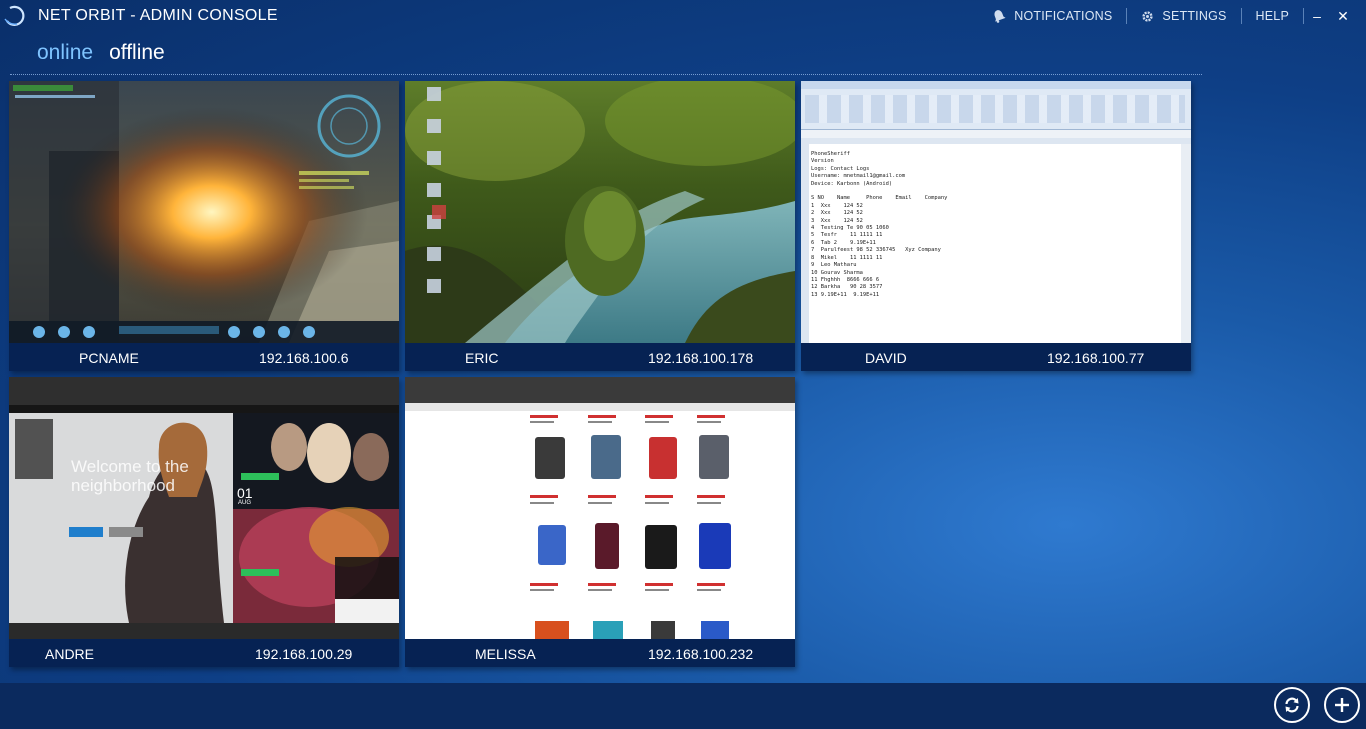 The width and height of the screenshot is (1366, 729). What do you see at coordinates (1096, 358) in the screenshot?
I see `computer-ip: 192.168.100.77` at bounding box center [1096, 358].